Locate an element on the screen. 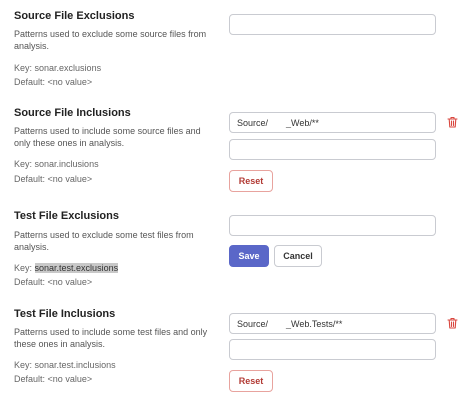 This screenshot has height=405, width=474. setting-title: Source File Exclusions is located at coordinates (74, 16).